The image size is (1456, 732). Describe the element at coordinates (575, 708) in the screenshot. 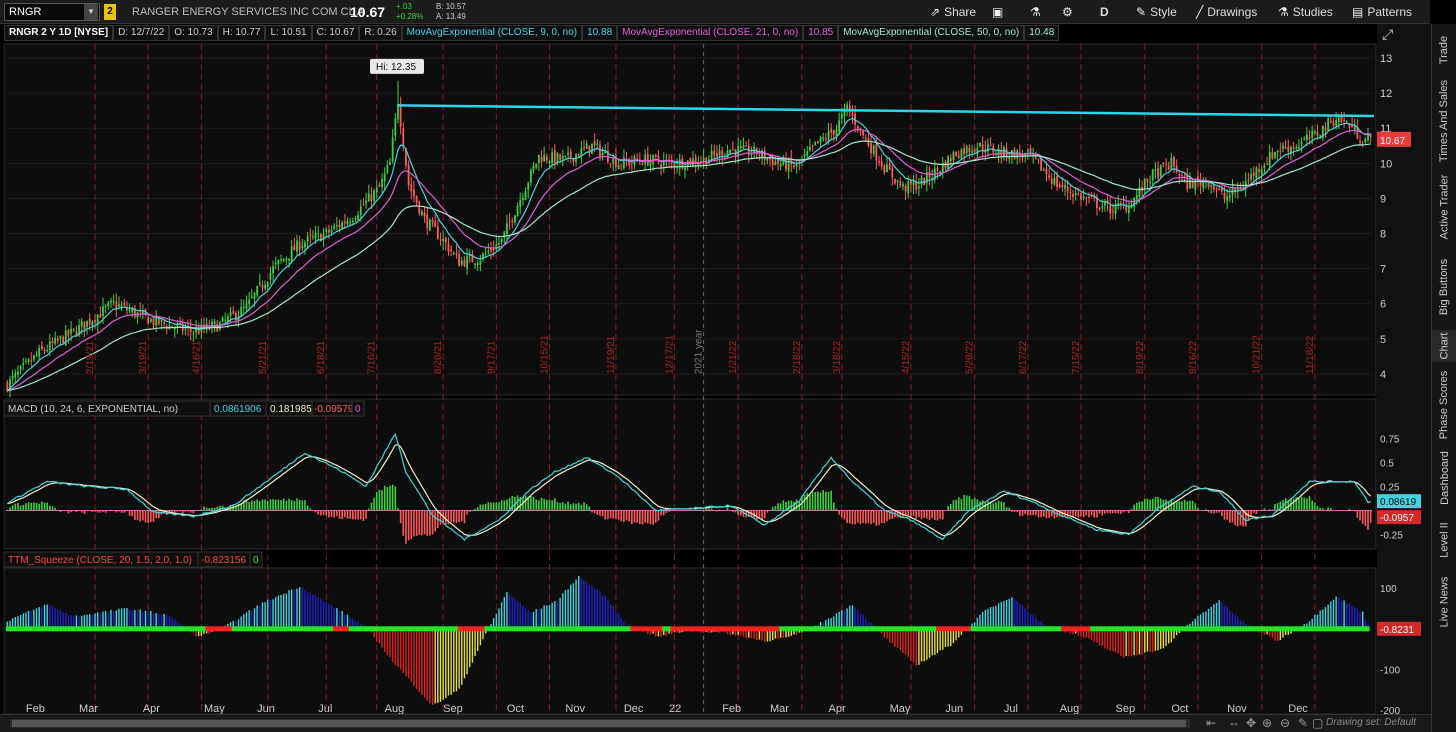

I see `x-month-label: Nov` at that location.